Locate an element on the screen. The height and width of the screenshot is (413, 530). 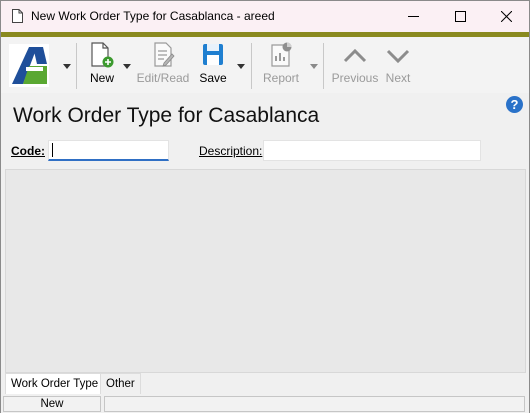
save-dropdown-icon is located at coordinates (241, 67).